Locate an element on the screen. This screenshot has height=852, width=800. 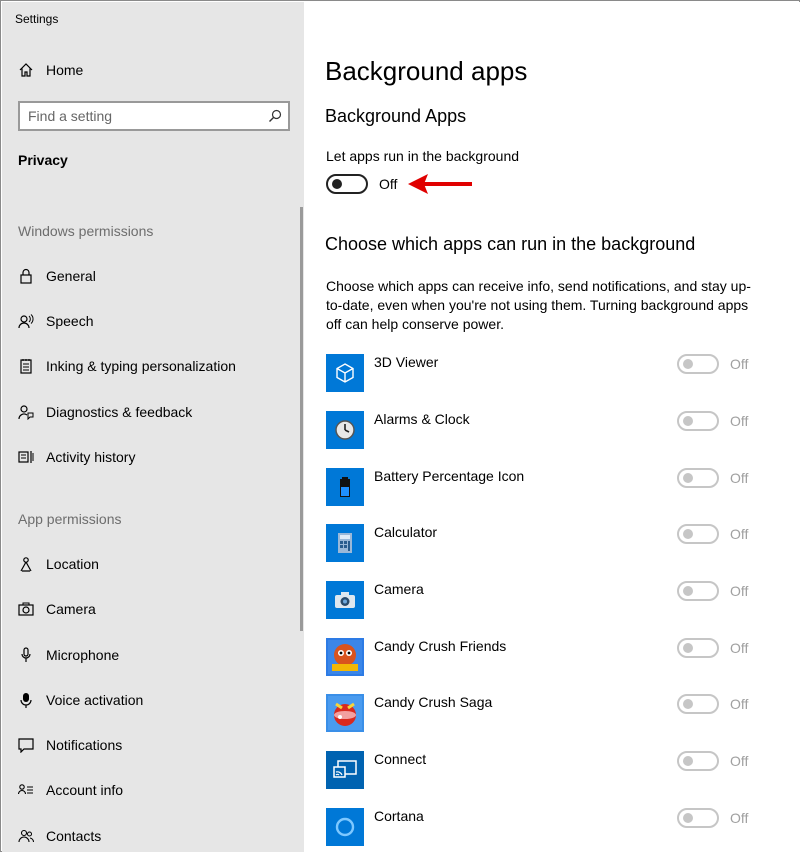
sidebar-item-label: Voice activation is located at coordinates (95, 700).